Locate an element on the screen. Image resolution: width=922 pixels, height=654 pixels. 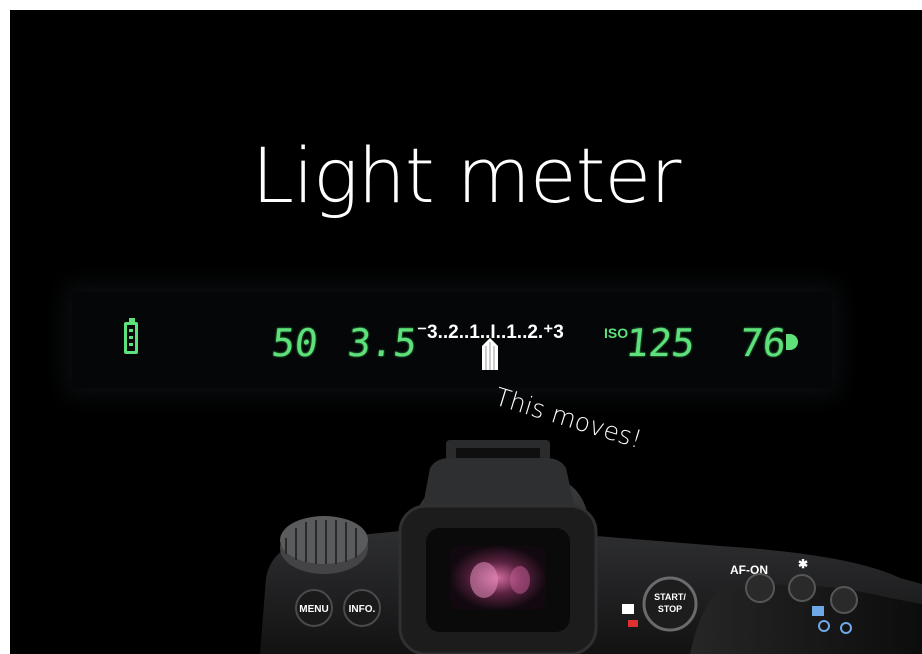
shutter-speed-readout: 50 is located at coordinates (295, 343).